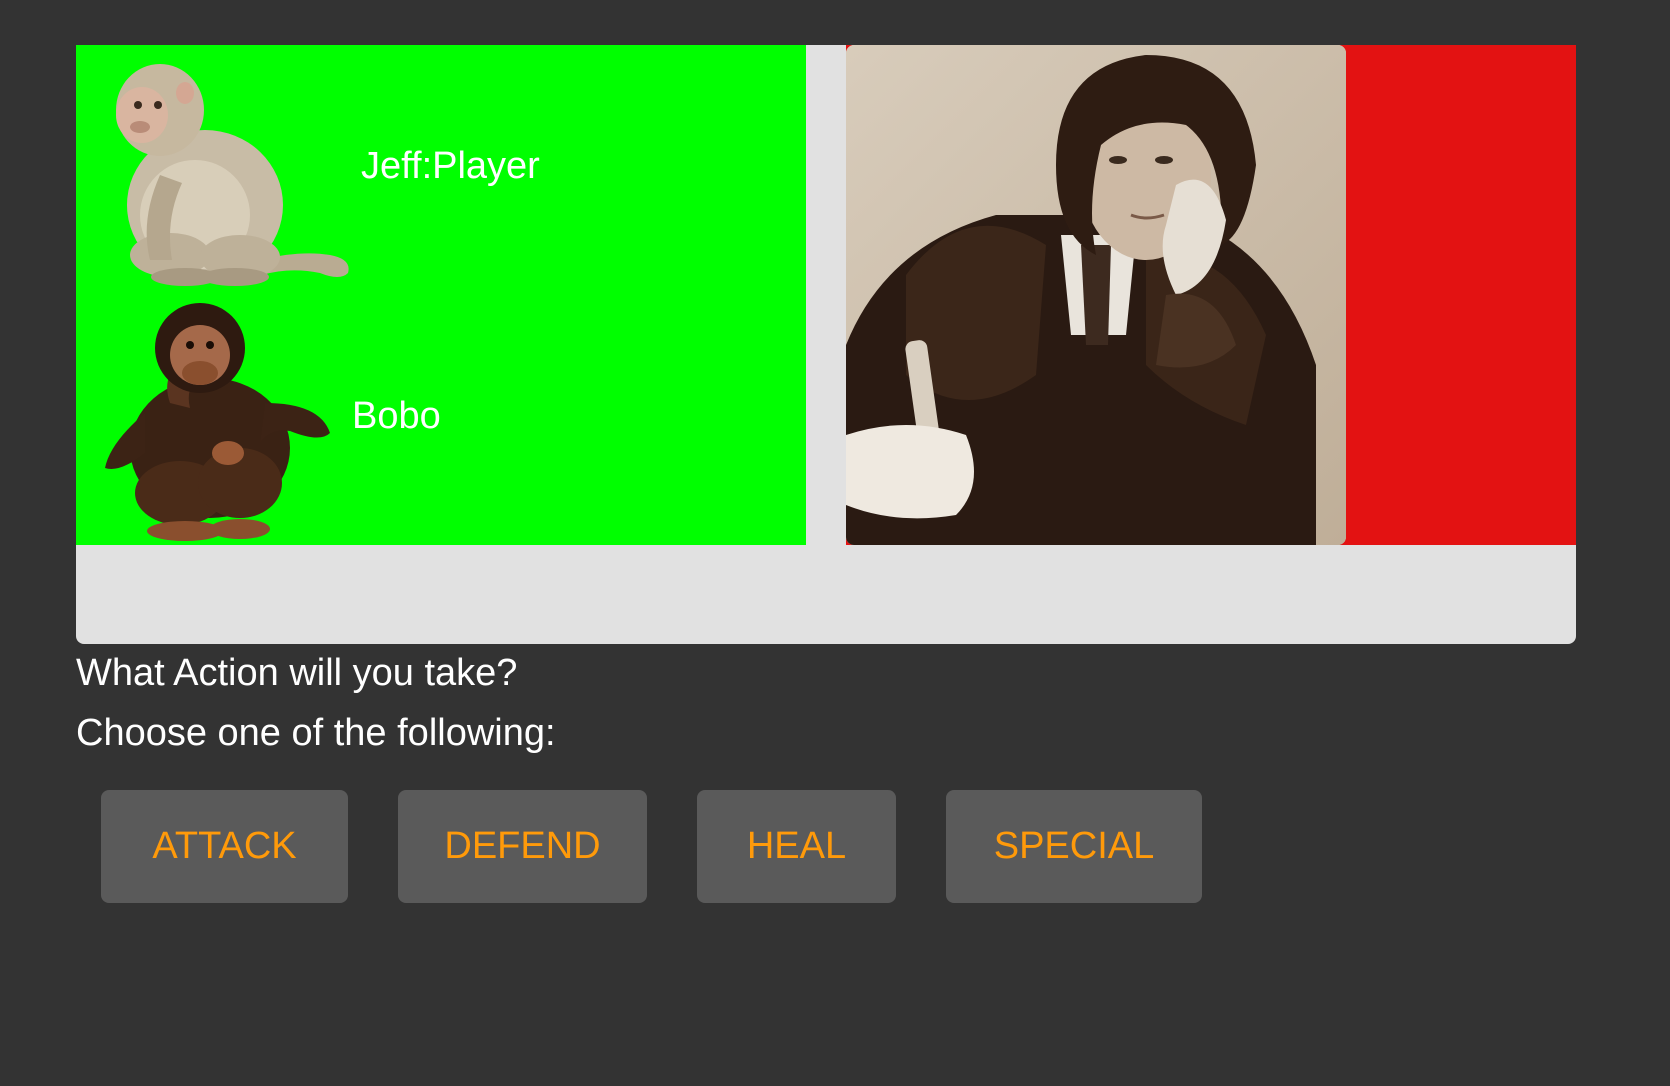  I want to click on action-prompt: What Action will you take?, so click(297, 673).